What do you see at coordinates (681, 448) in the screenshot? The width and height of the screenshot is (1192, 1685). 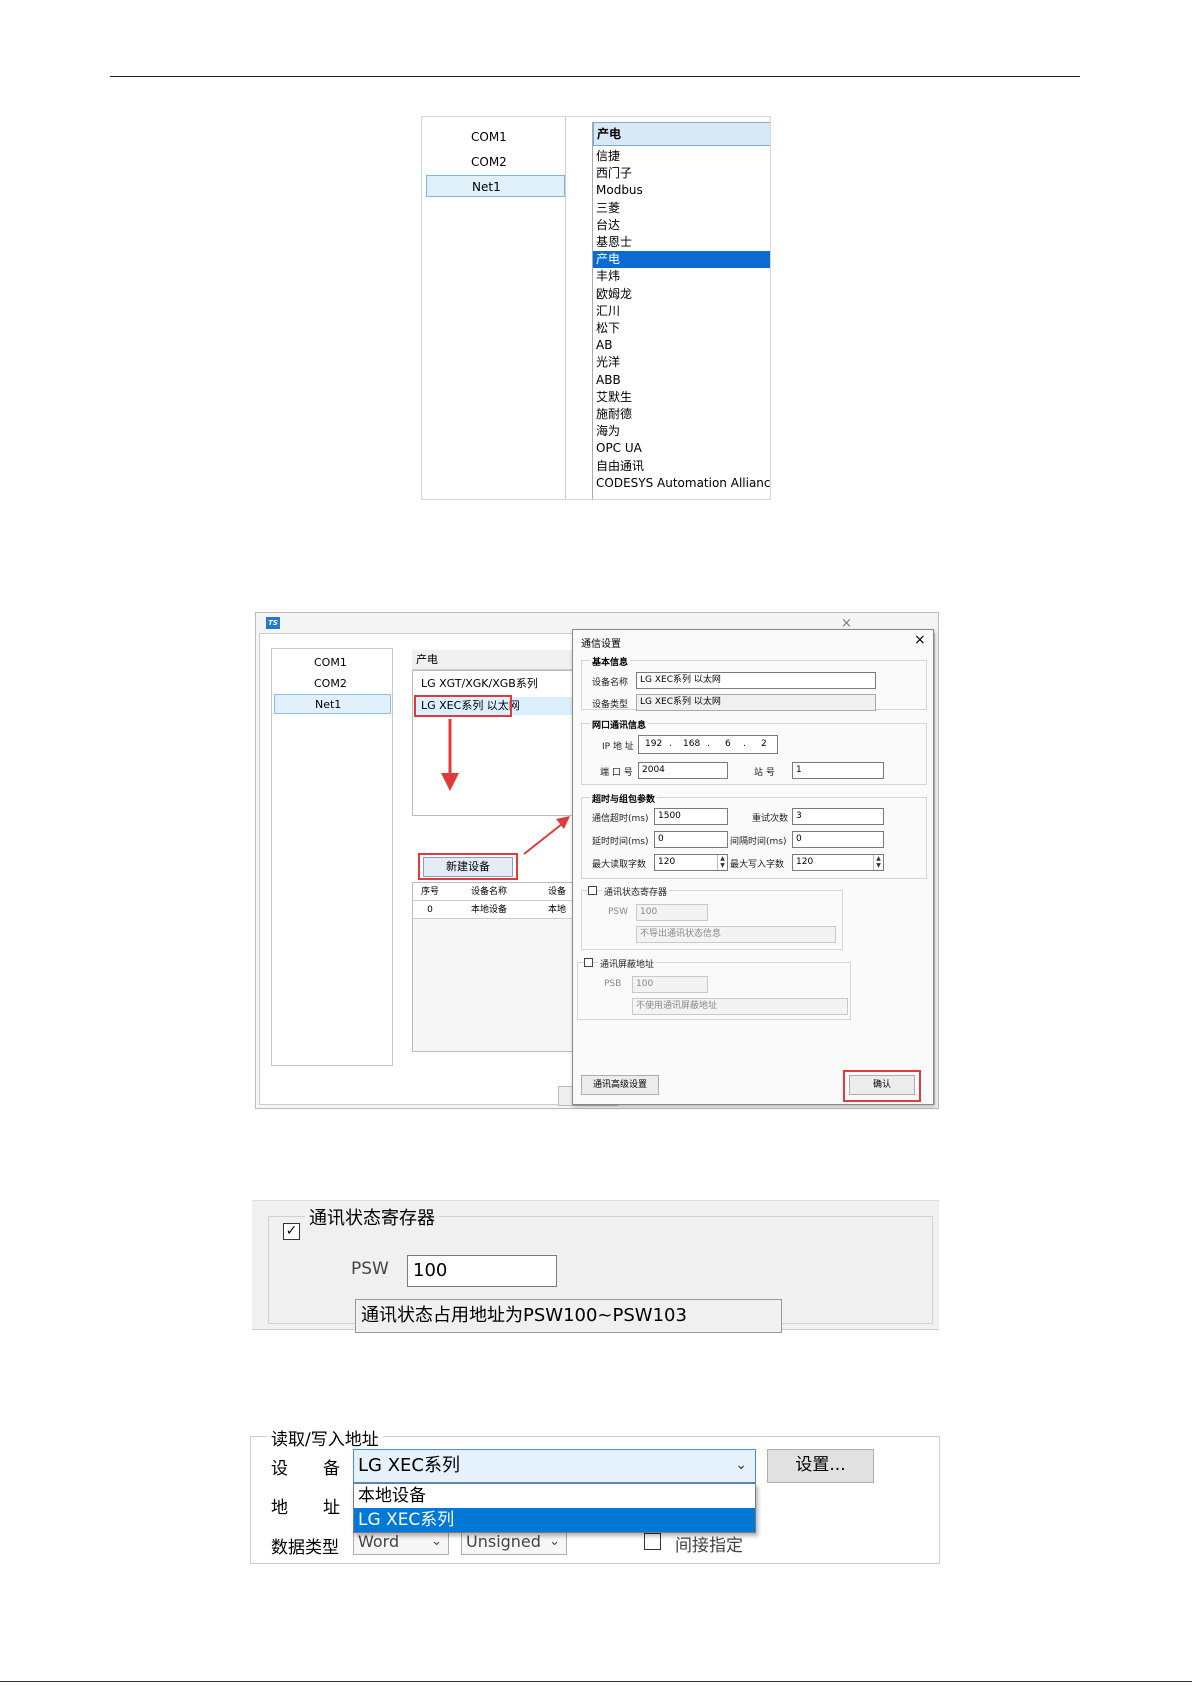 I see `brand-item: OPC UA` at bounding box center [681, 448].